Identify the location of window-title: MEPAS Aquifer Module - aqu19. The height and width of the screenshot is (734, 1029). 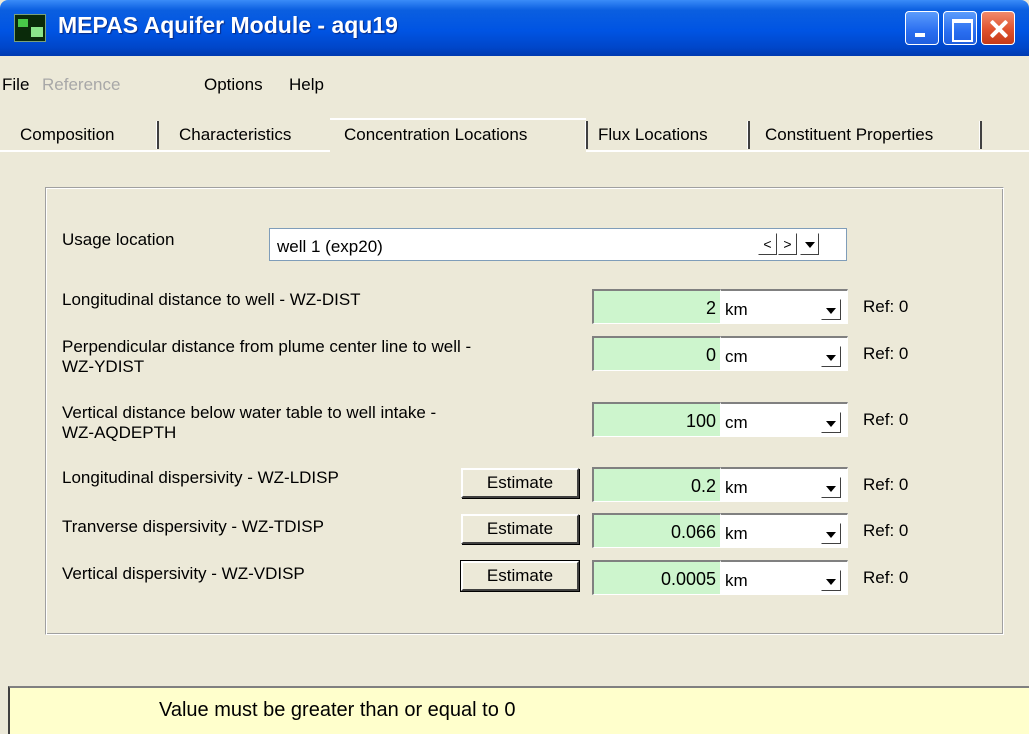
(228, 25).